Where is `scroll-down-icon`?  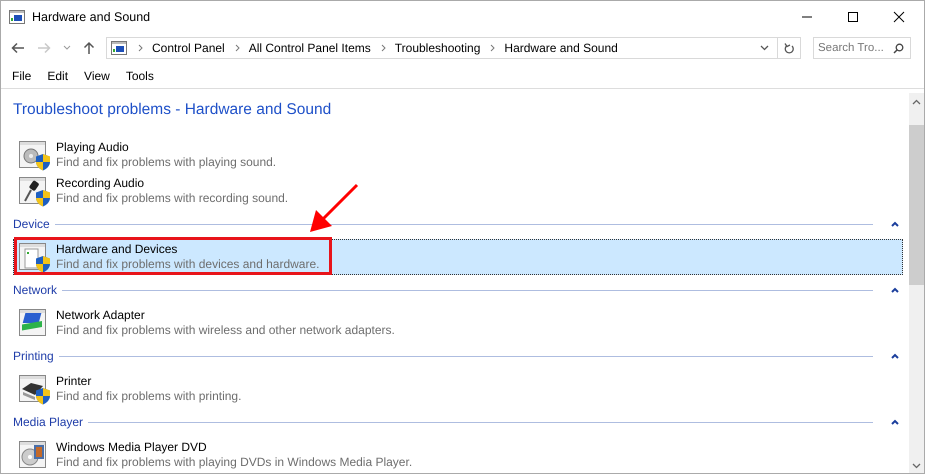
scroll-down-icon is located at coordinates (916, 466).